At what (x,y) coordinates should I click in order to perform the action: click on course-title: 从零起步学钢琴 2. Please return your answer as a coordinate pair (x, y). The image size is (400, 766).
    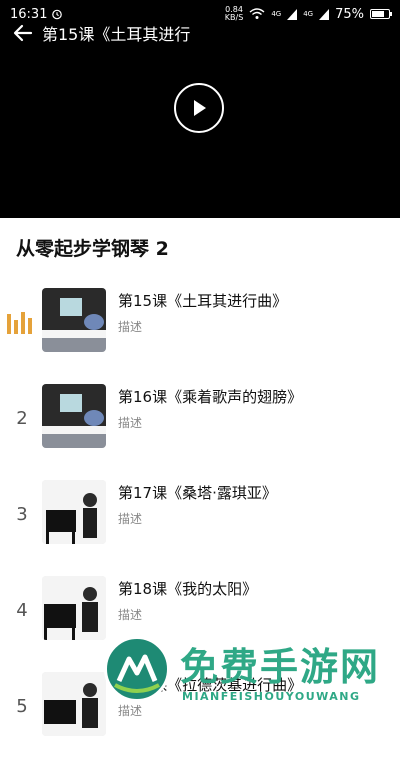
    Looking at the image, I should click on (92, 249).